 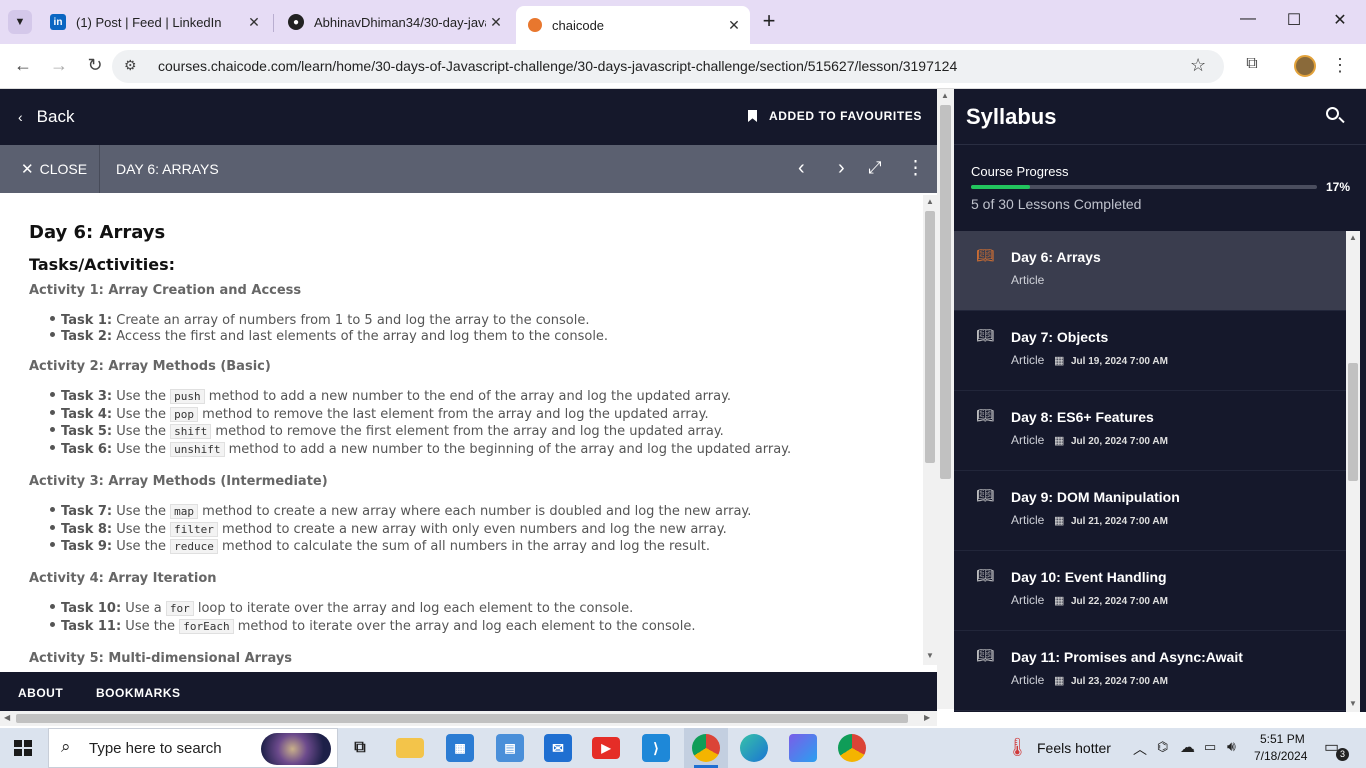 What do you see at coordinates (138, 693) in the screenshot?
I see `bookmarks-tab: BOOKMARKS` at bounding box center [138, 693].